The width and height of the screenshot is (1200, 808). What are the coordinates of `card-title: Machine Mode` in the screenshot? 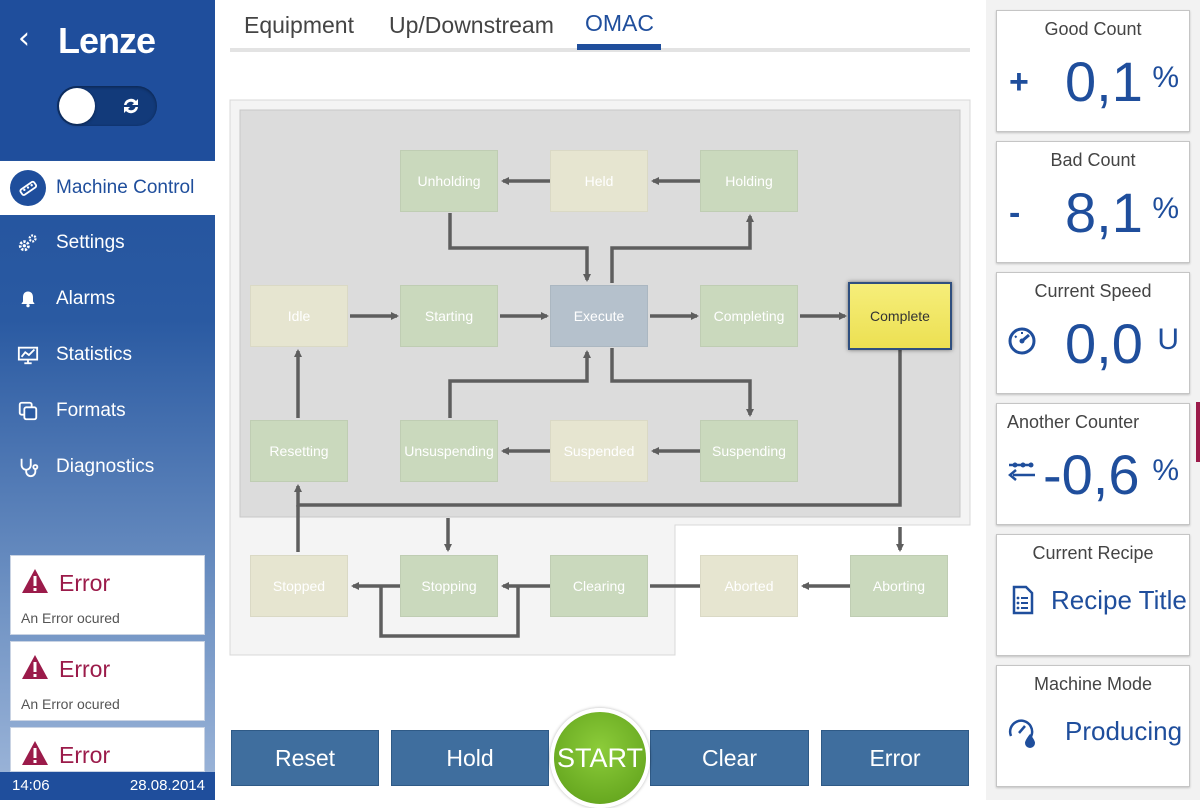 It's located at (1093, 684).